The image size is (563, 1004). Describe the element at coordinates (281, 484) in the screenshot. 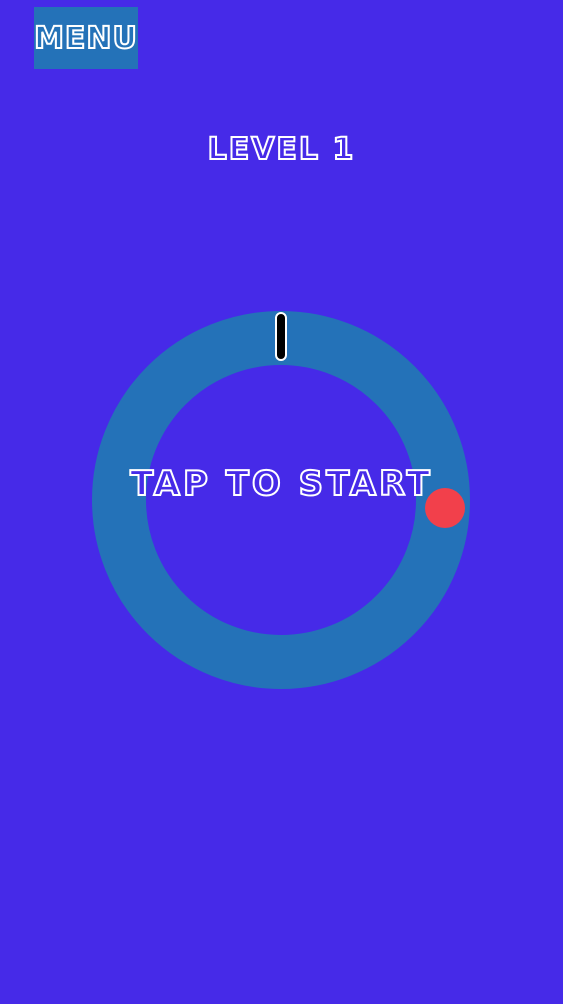

I see `tap-to-start-prompt: TAP TO START` at that location.